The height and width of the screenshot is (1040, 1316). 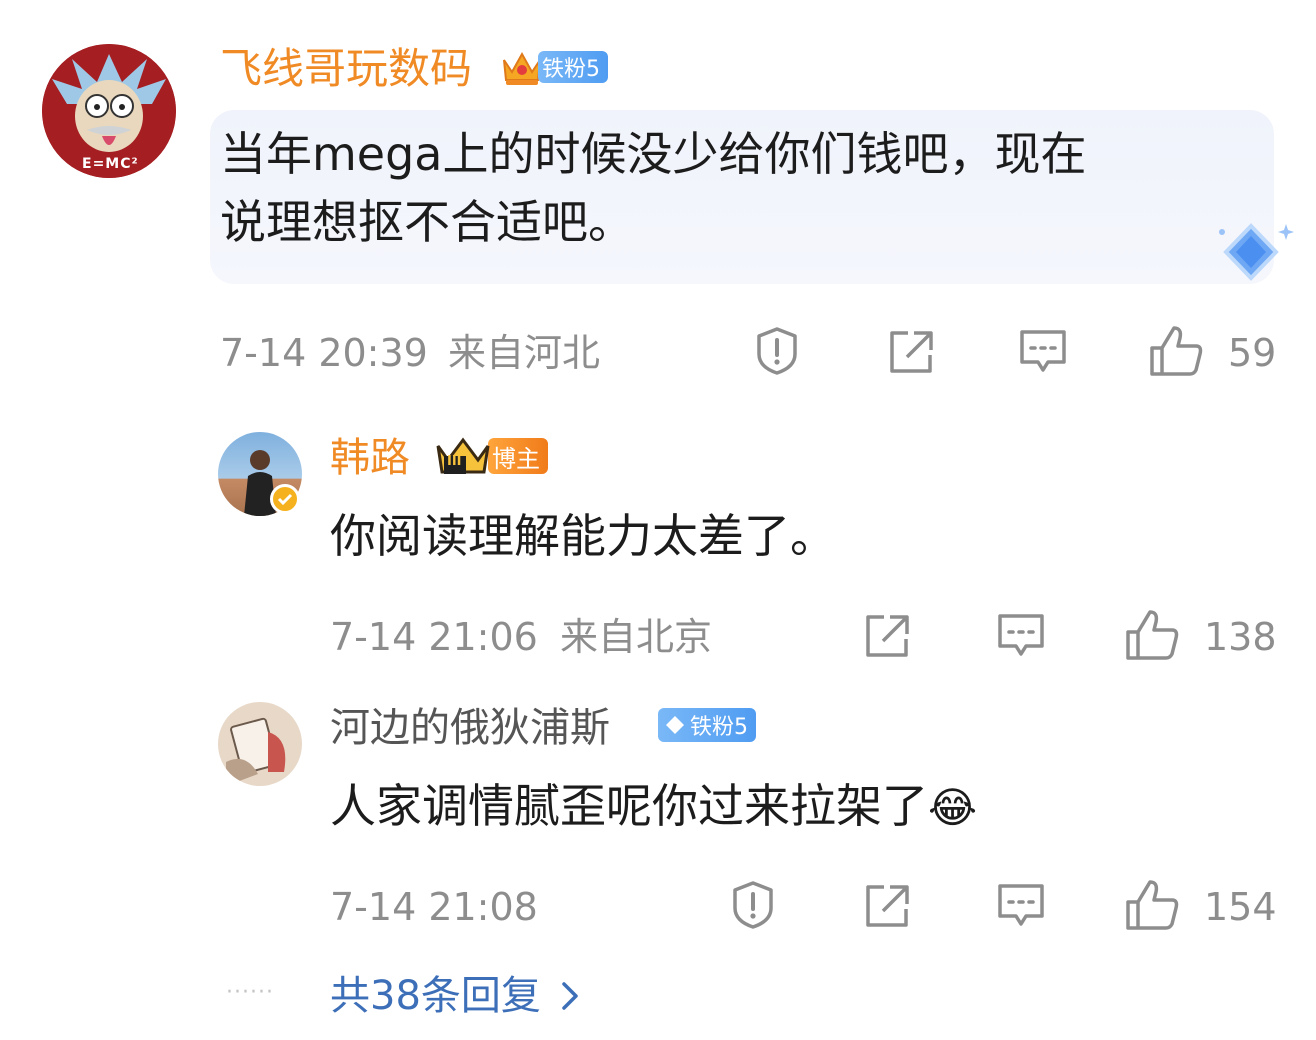 What do you see at coordinates (629, 806) in the screenshot?
I see `reply-text-content: 人家调情腻歪呢你过来拉架了` at bounding box center [629, 806].